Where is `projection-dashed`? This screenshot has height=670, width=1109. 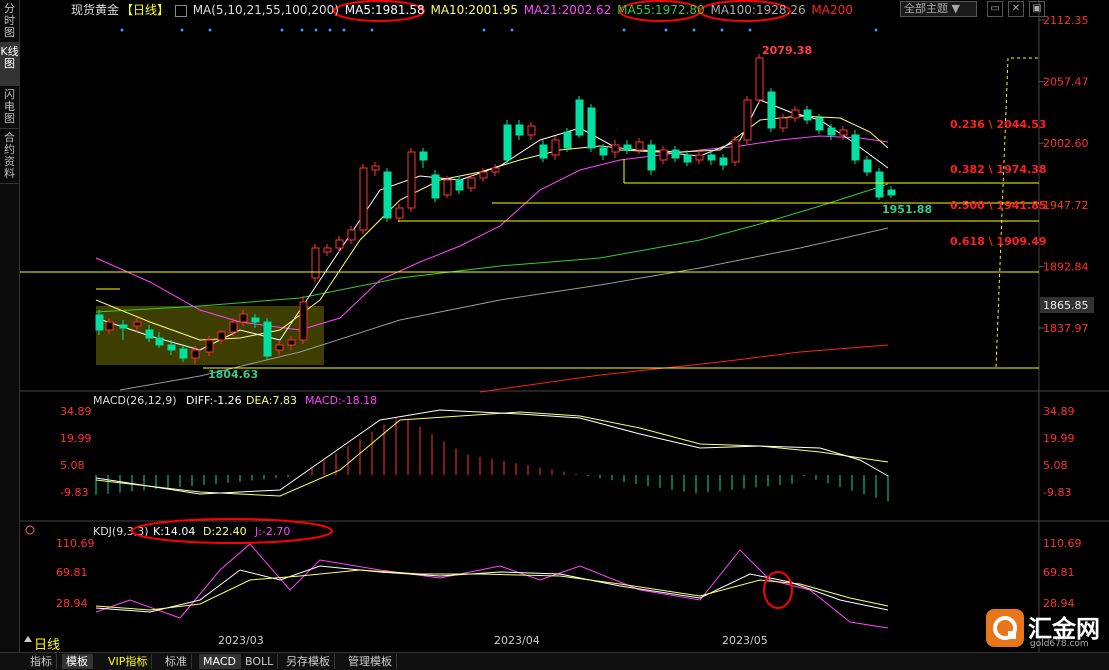
projection-dashed is located at coordinates (1016, 213).